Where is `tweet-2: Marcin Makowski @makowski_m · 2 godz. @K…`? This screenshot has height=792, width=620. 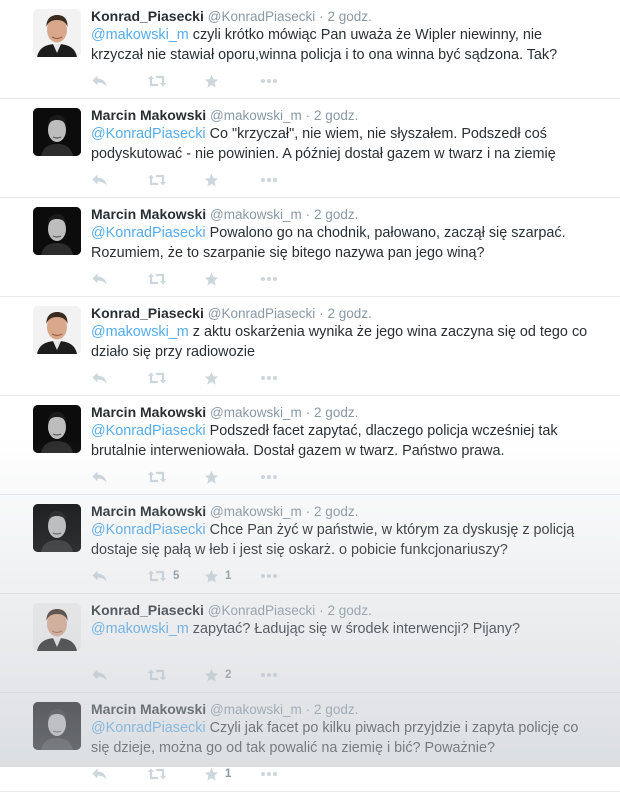 tweet-2: Marcin Makowski @makowski_m · 2 godz. @K… is located at coordinates (310, 148).